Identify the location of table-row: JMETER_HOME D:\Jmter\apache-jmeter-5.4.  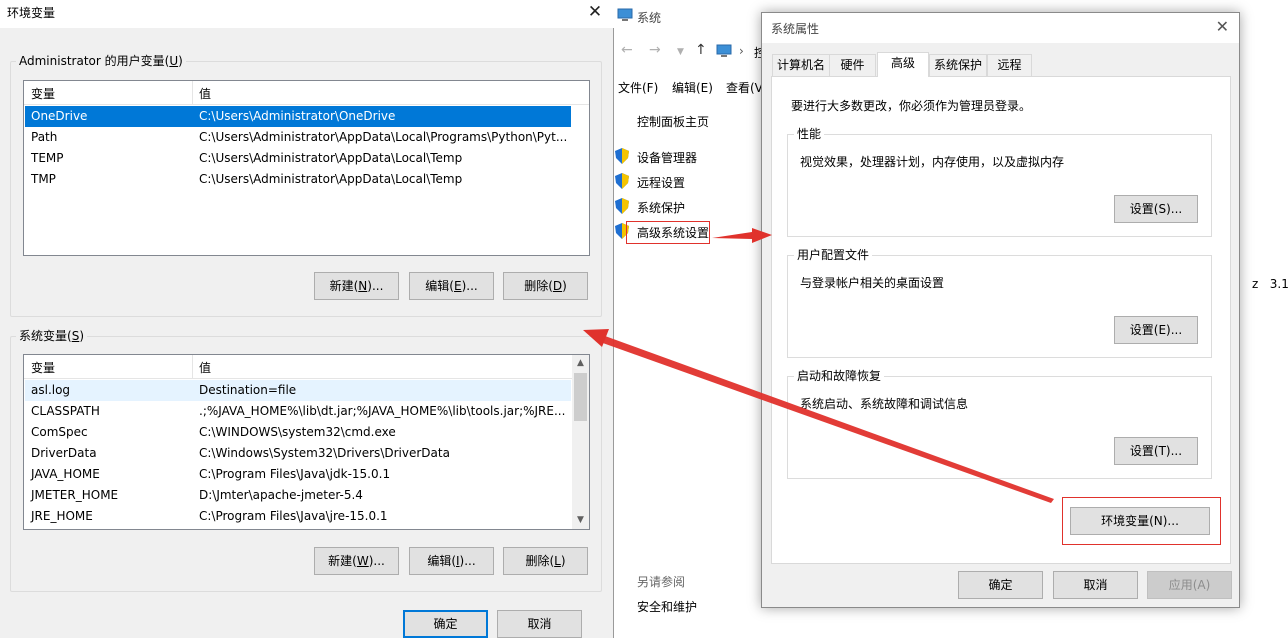
(298, 495).